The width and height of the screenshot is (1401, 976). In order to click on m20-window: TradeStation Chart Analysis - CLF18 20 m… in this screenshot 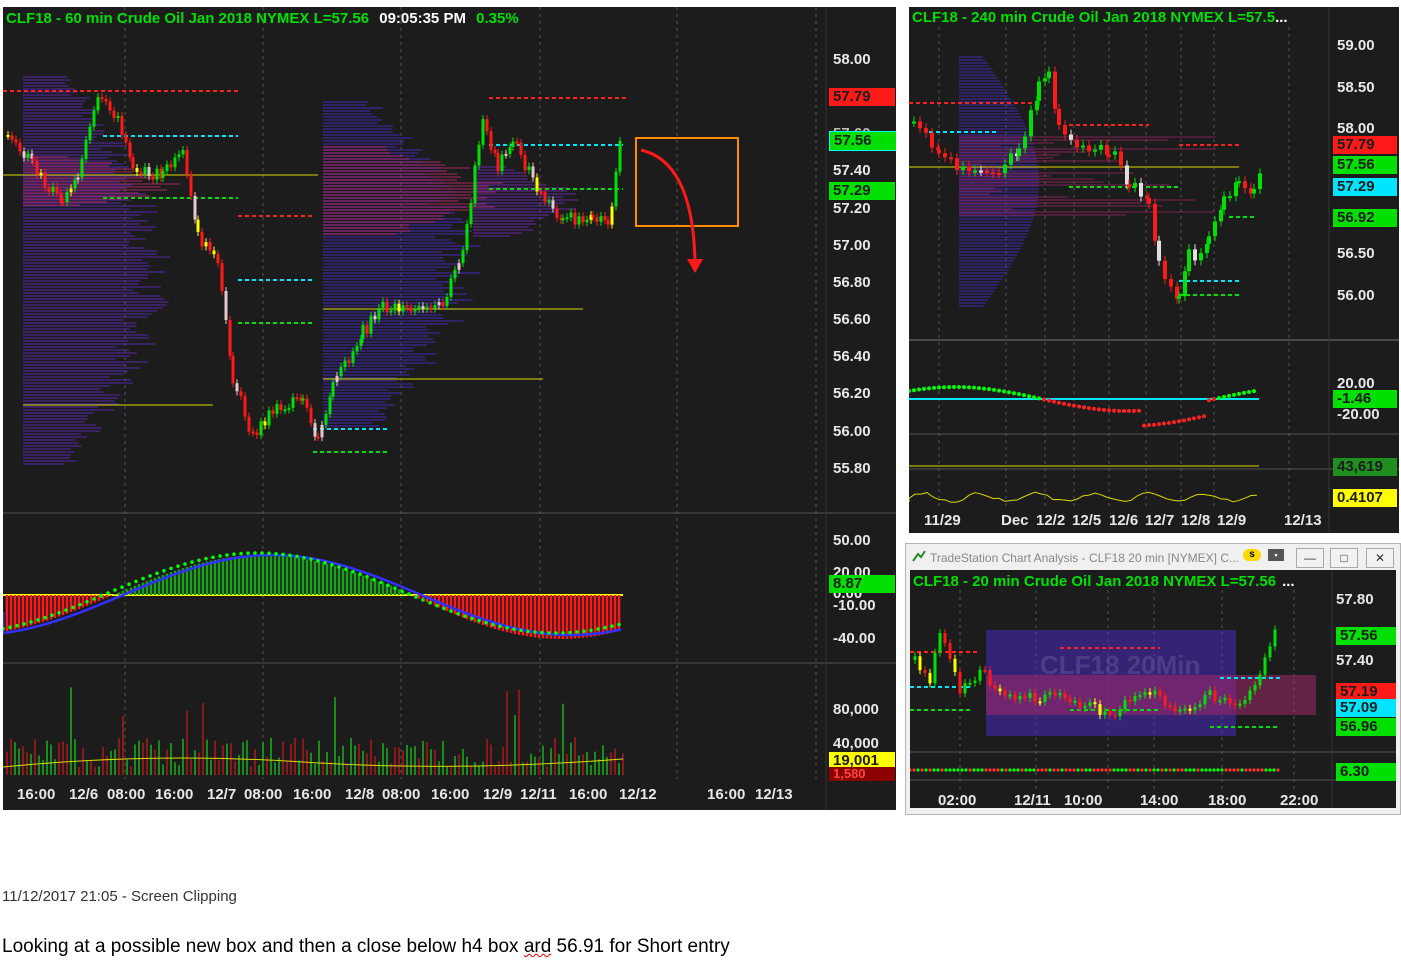, I will do `click(1153, 679)`.